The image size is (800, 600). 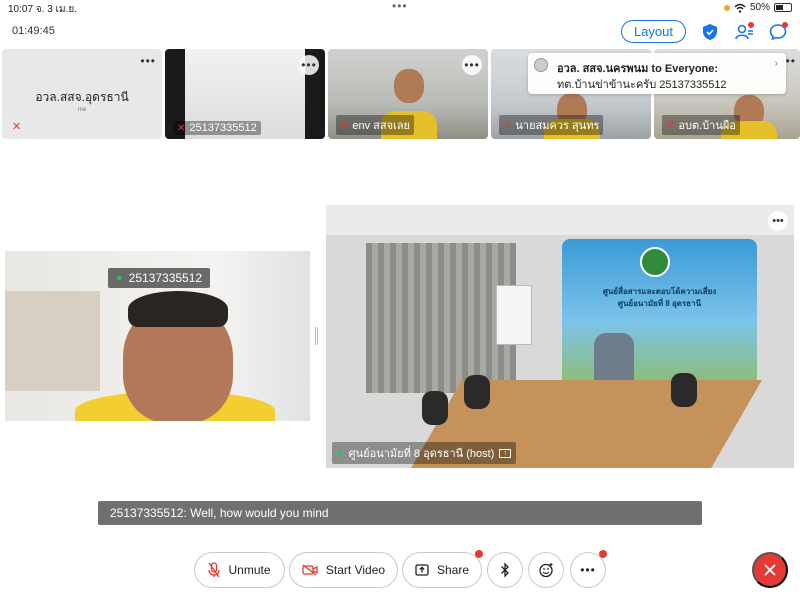 I want to click on share-button: Share, so click(x=442, y=569).